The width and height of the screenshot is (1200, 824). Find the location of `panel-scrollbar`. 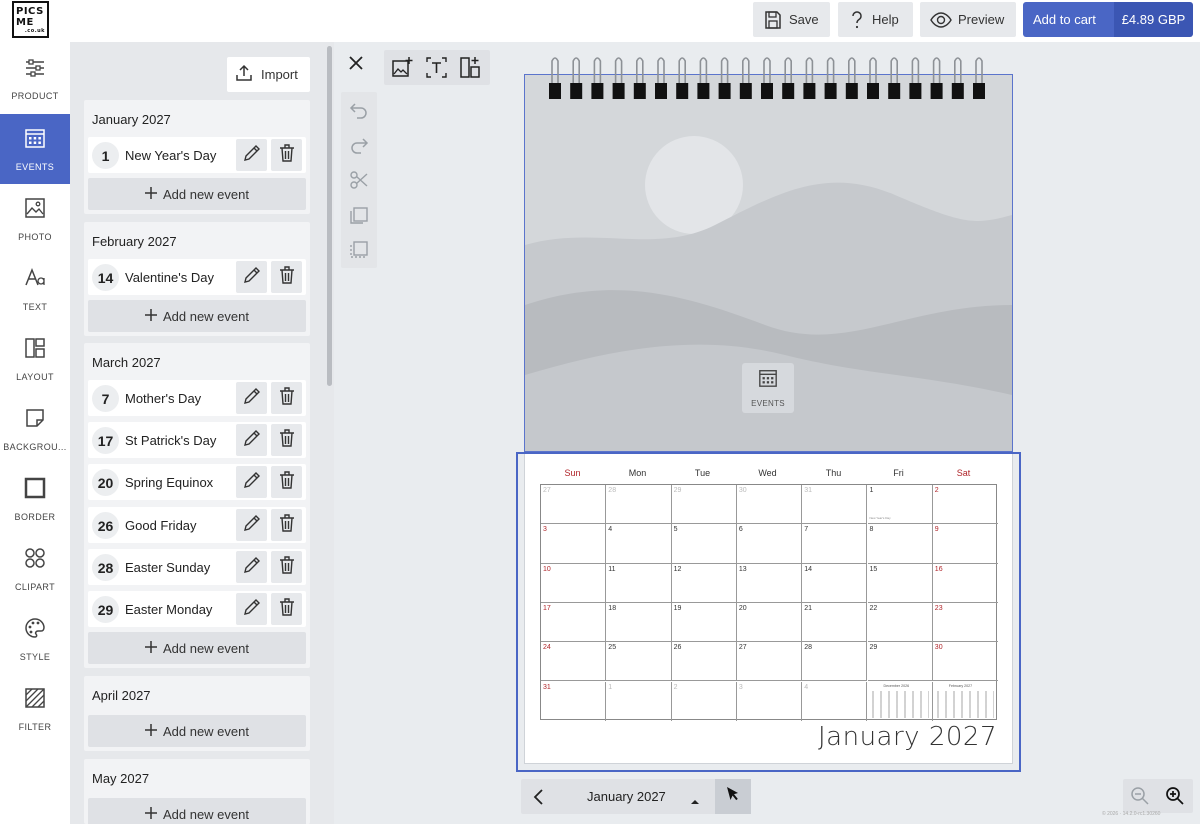

panel-scrollbar is located at coordinates (329, 216).